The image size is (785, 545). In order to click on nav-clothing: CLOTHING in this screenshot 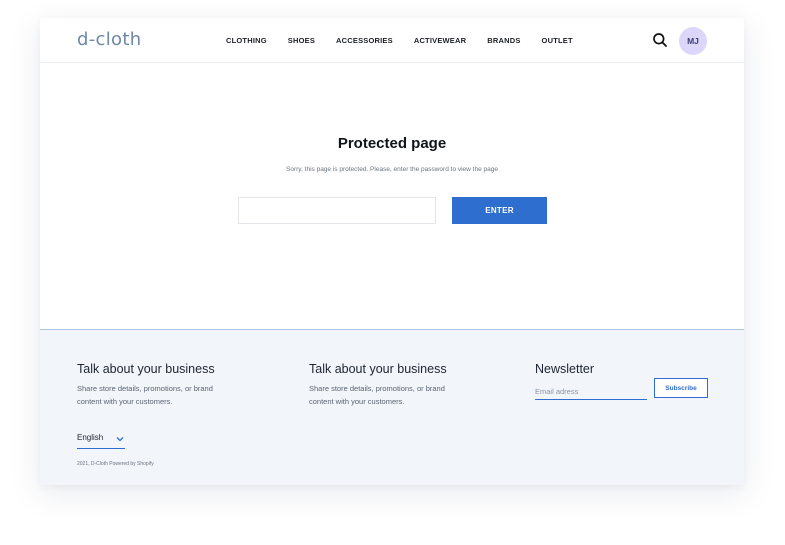, I will do `click(246, 40)`.